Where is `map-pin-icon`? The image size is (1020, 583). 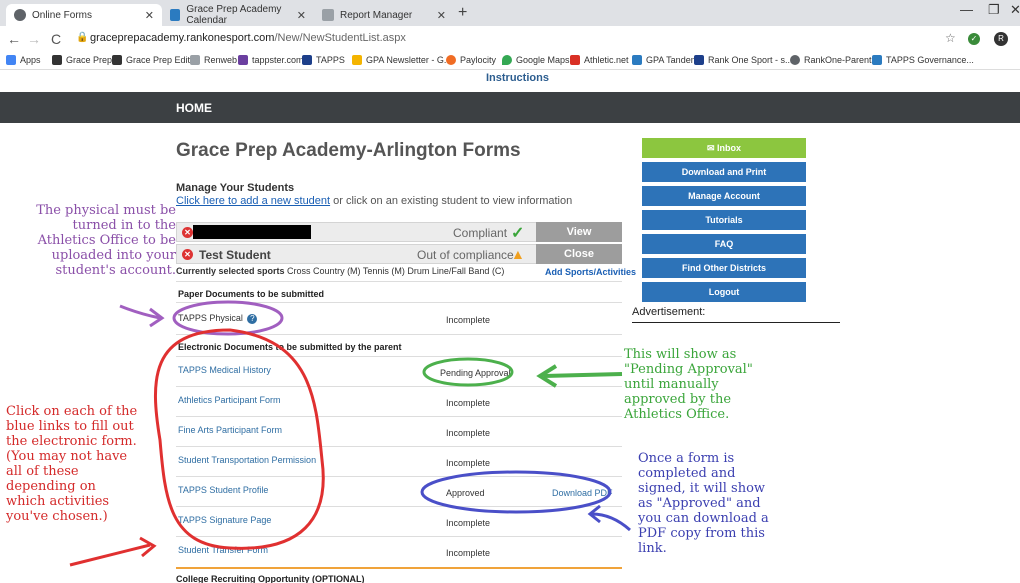
map-pin-icon is located at coordinates (507, 60).